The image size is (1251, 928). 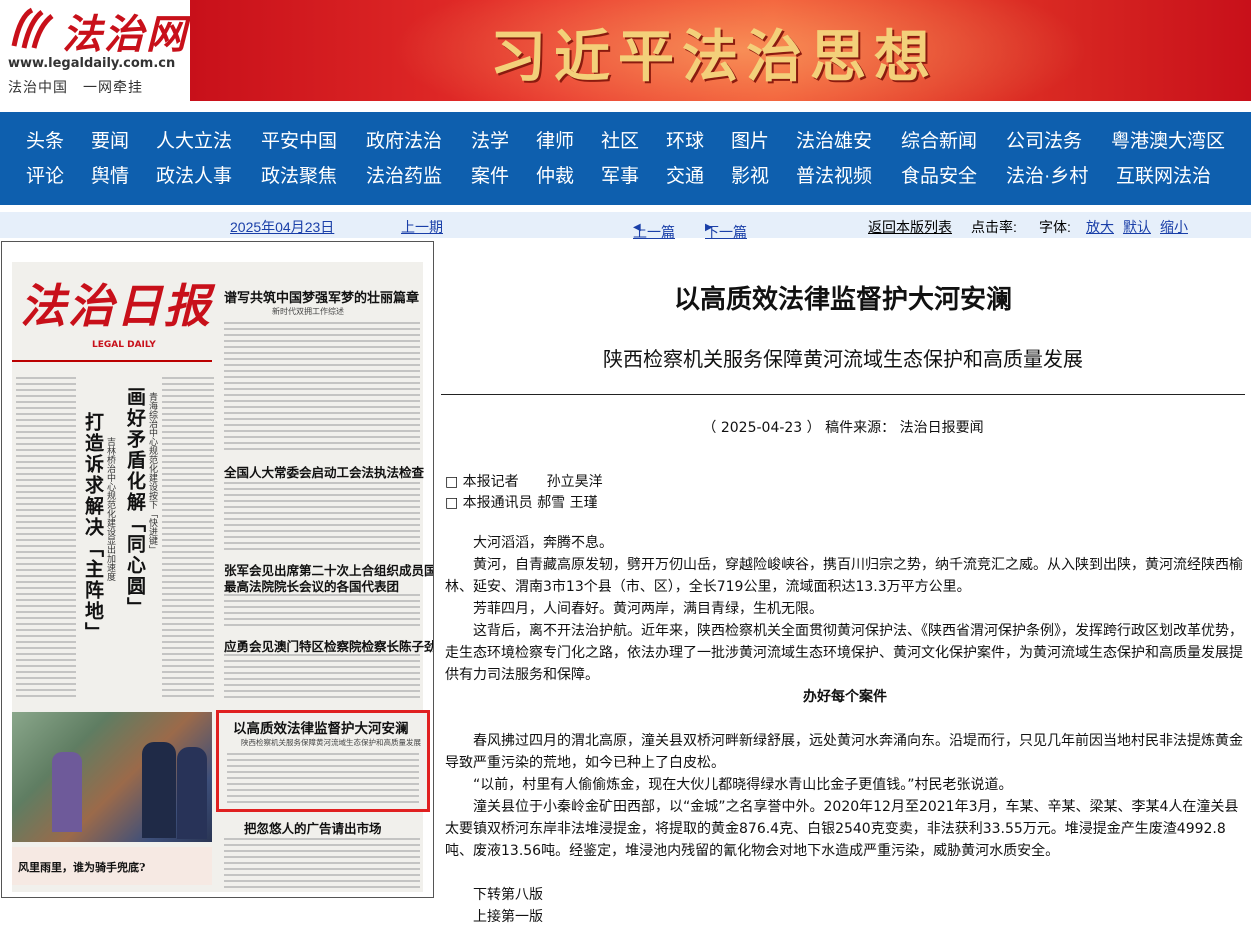 I want to click on prev-article-link: 上一篇, so click(x=654, y=232).